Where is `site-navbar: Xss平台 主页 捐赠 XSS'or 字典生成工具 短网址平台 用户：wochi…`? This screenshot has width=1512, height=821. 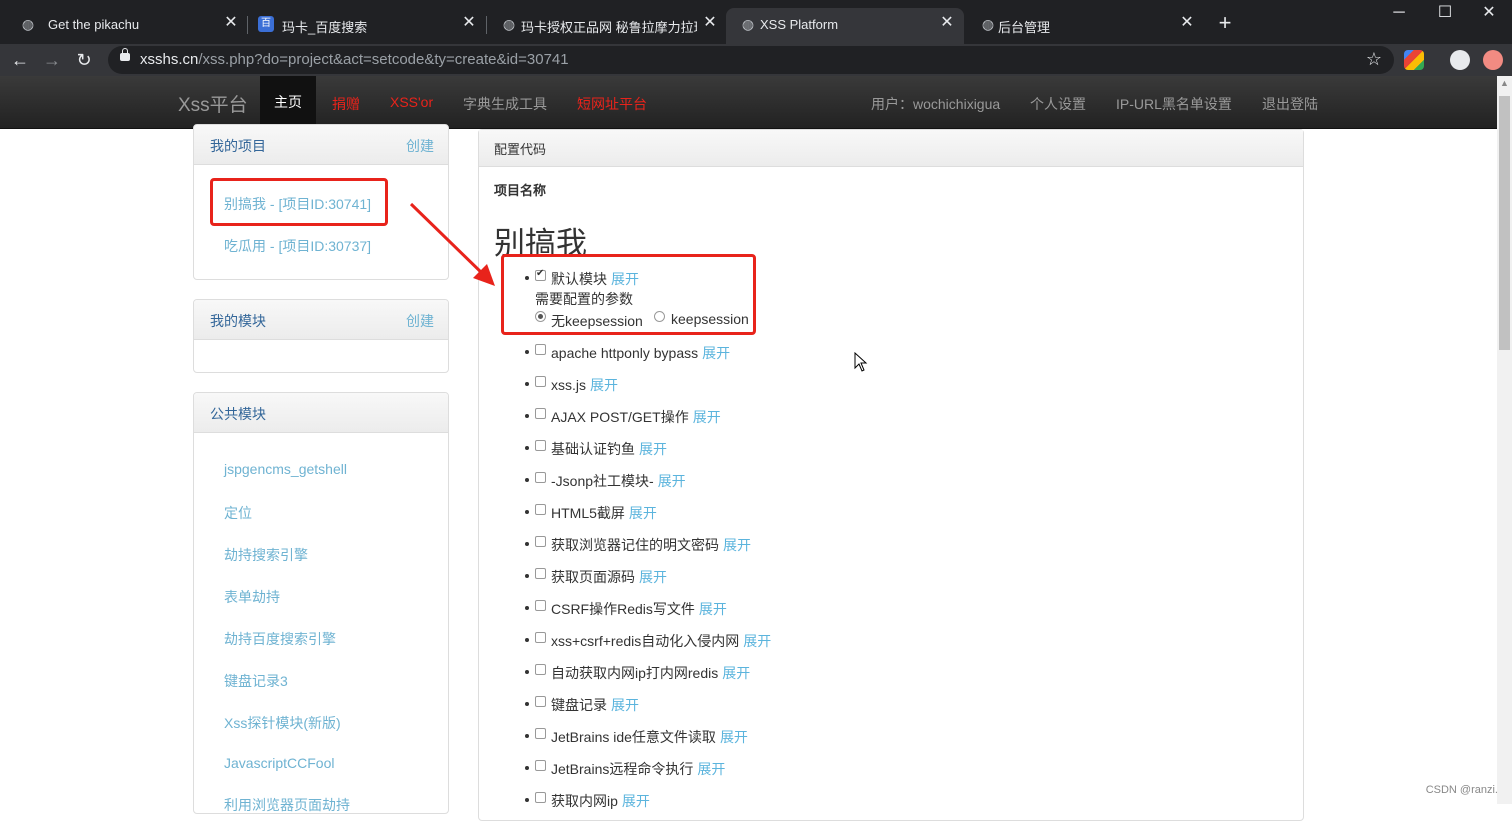 site-navbar: Xss平台 主页 捐赠 XSS'or 字典生成工具 短网址平台 用户：wochi… is located at coordinates (748, 102).